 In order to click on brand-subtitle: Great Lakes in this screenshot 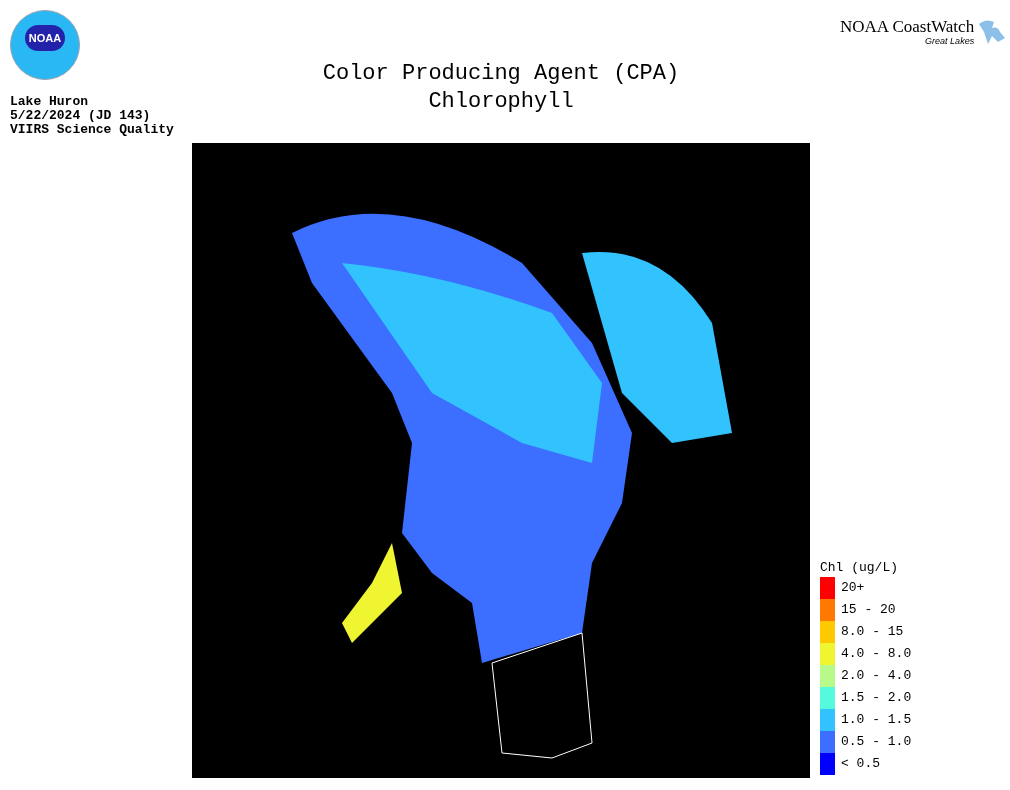, I will do `click(950, 41)`.